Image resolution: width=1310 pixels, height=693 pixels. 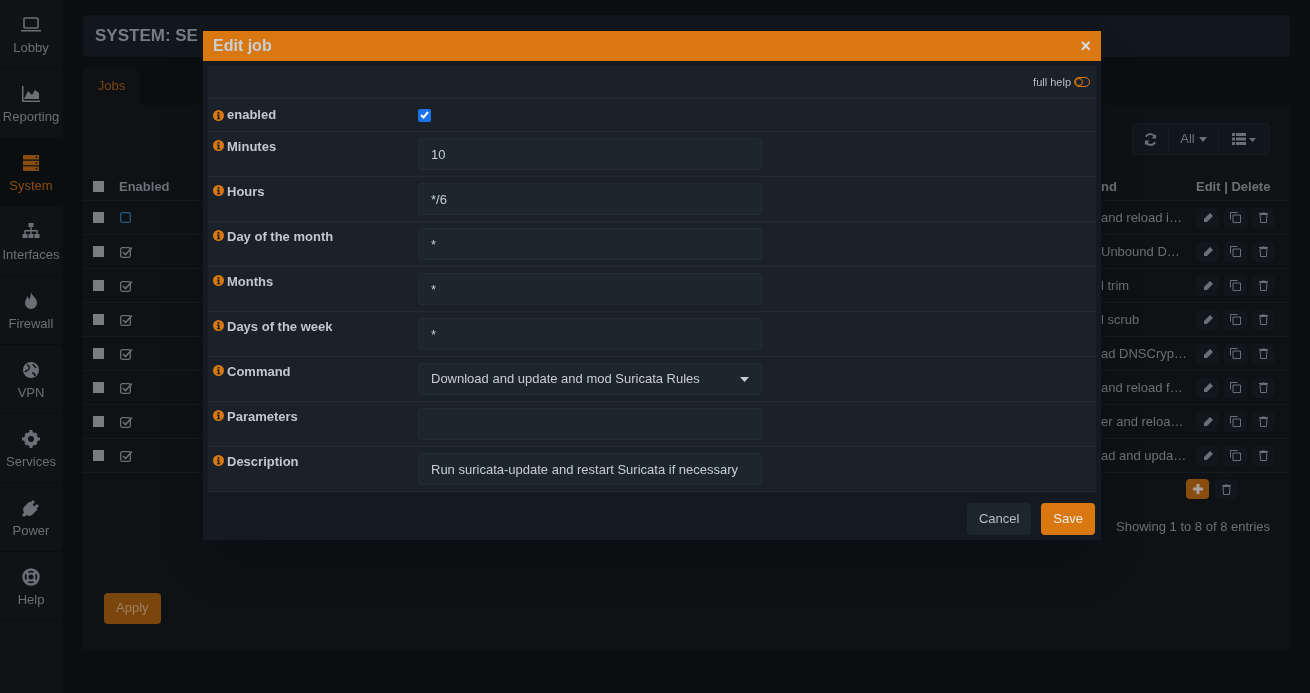 What do you see at coordinates (280, 328) in the screenshot?
I see `field-label: Days of the week` at bounding box center [280, 328].